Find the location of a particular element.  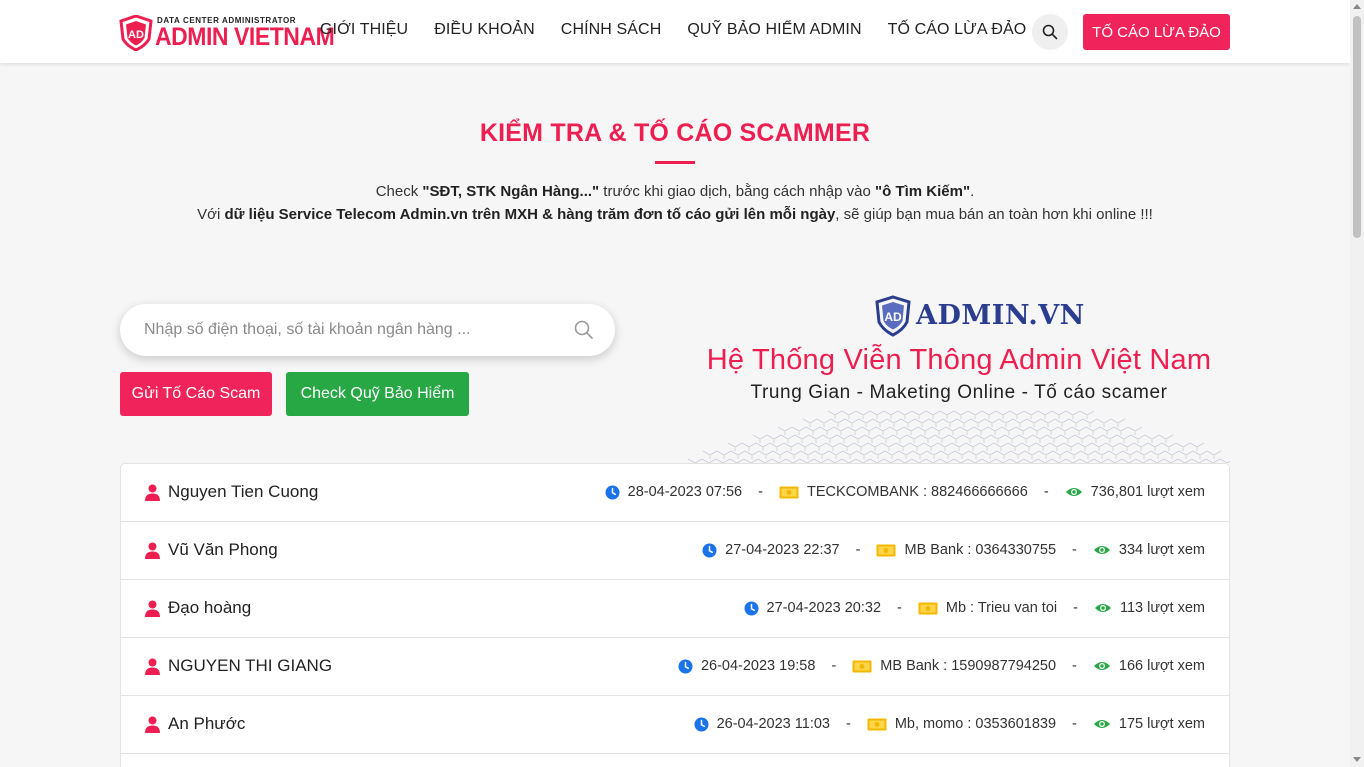

search-box is located at coordinates (367, 330).